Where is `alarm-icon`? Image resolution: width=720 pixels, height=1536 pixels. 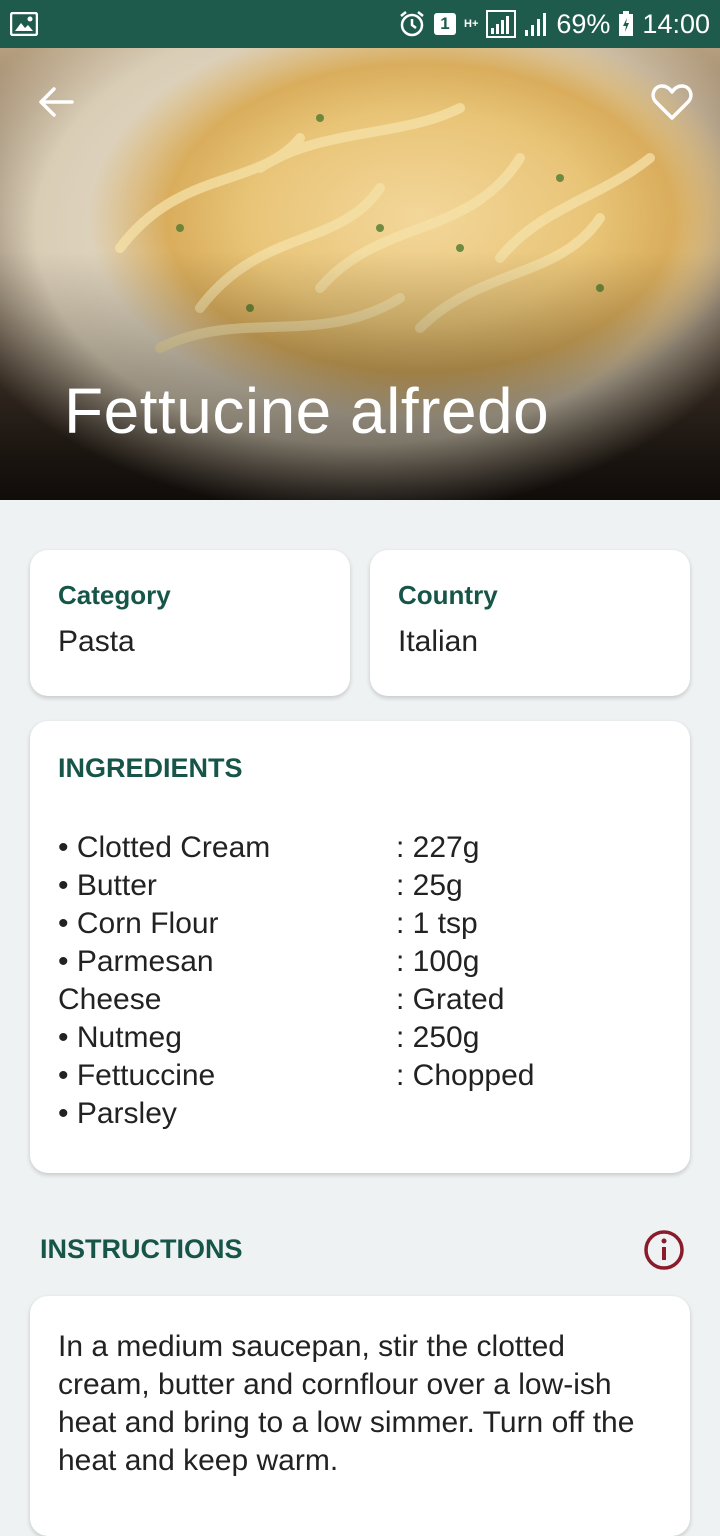
alarm-icon is located at coordinates (412, 24).